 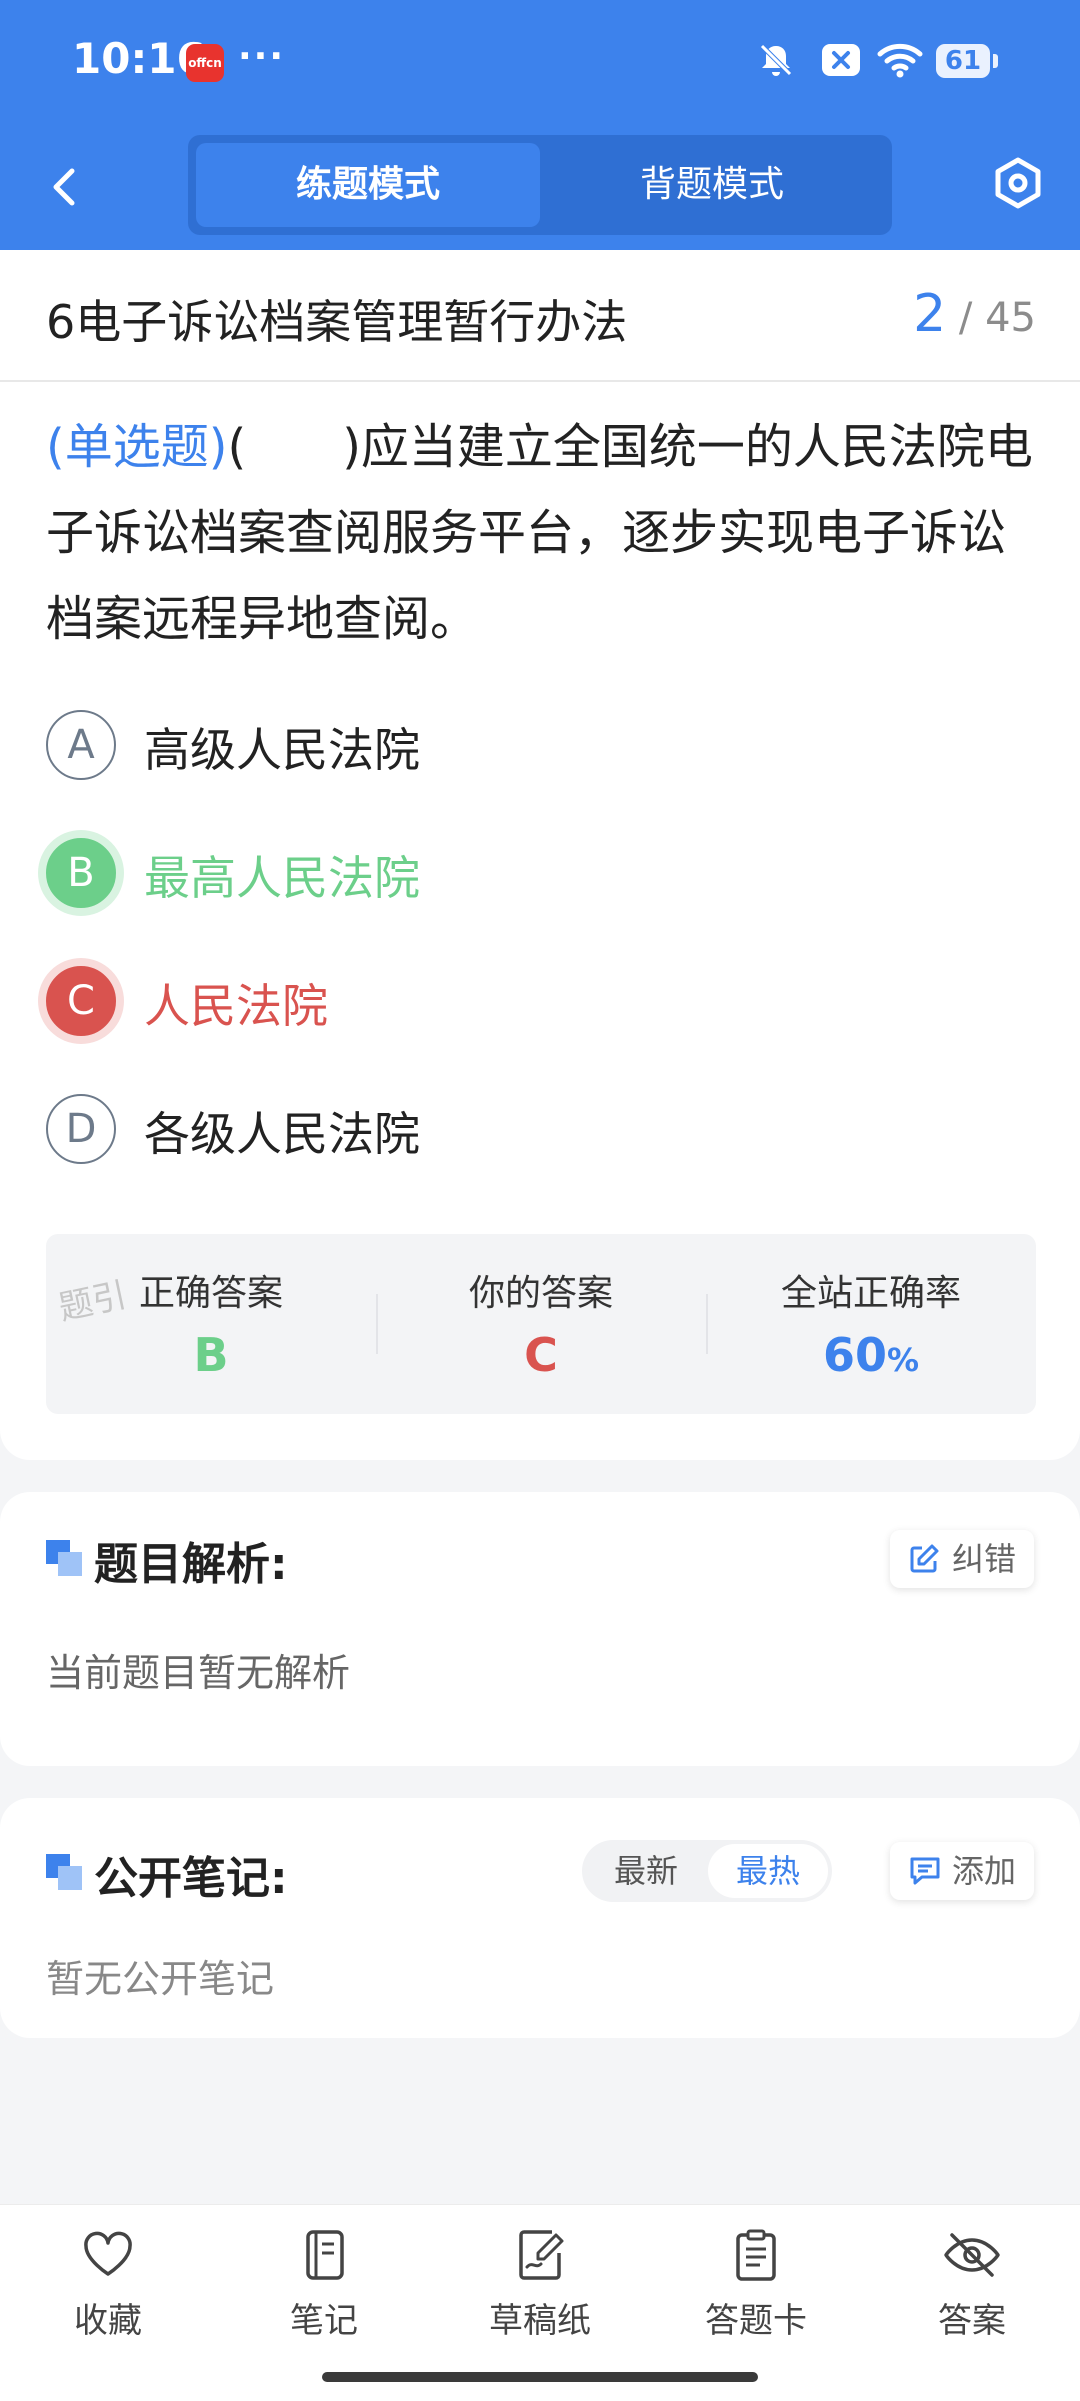 I want to click on answer-card-label: 答题卡, so click(x=756, y=2321).